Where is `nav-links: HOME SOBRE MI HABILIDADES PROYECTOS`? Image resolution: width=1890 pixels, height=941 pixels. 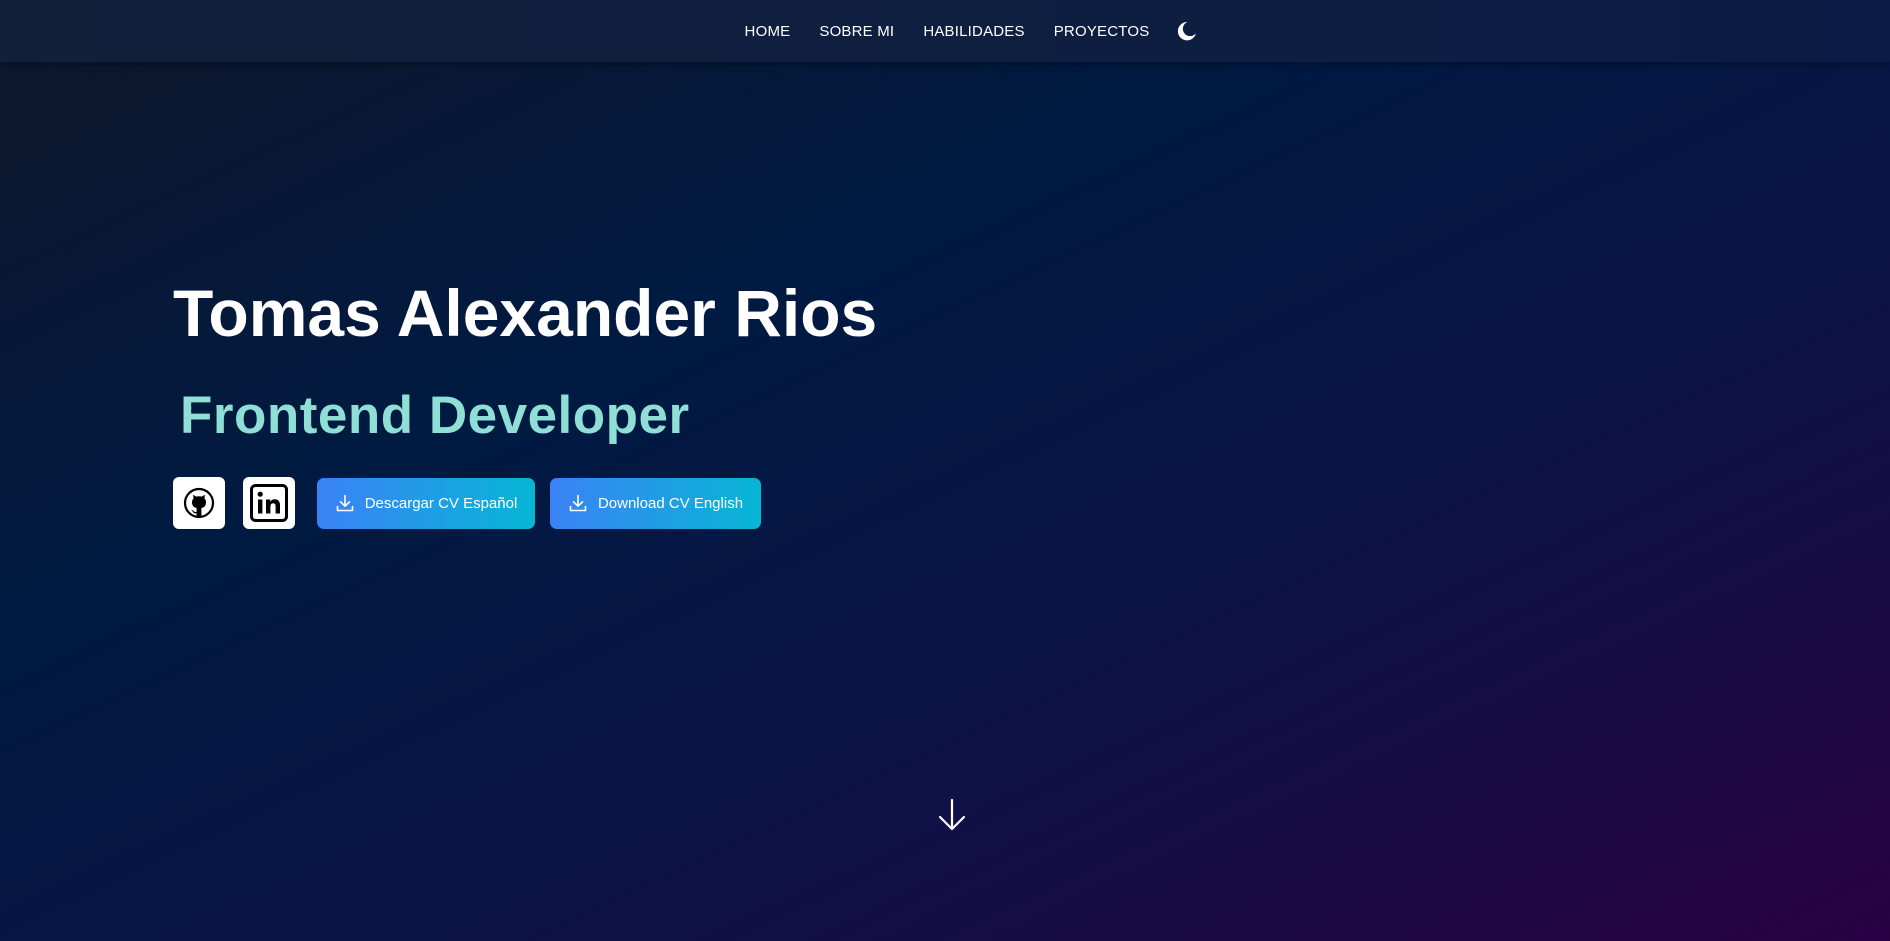
nav-links: HOME SOBRE MI HABILIDADES PROYECTOS is located at coordinates (947, 31).